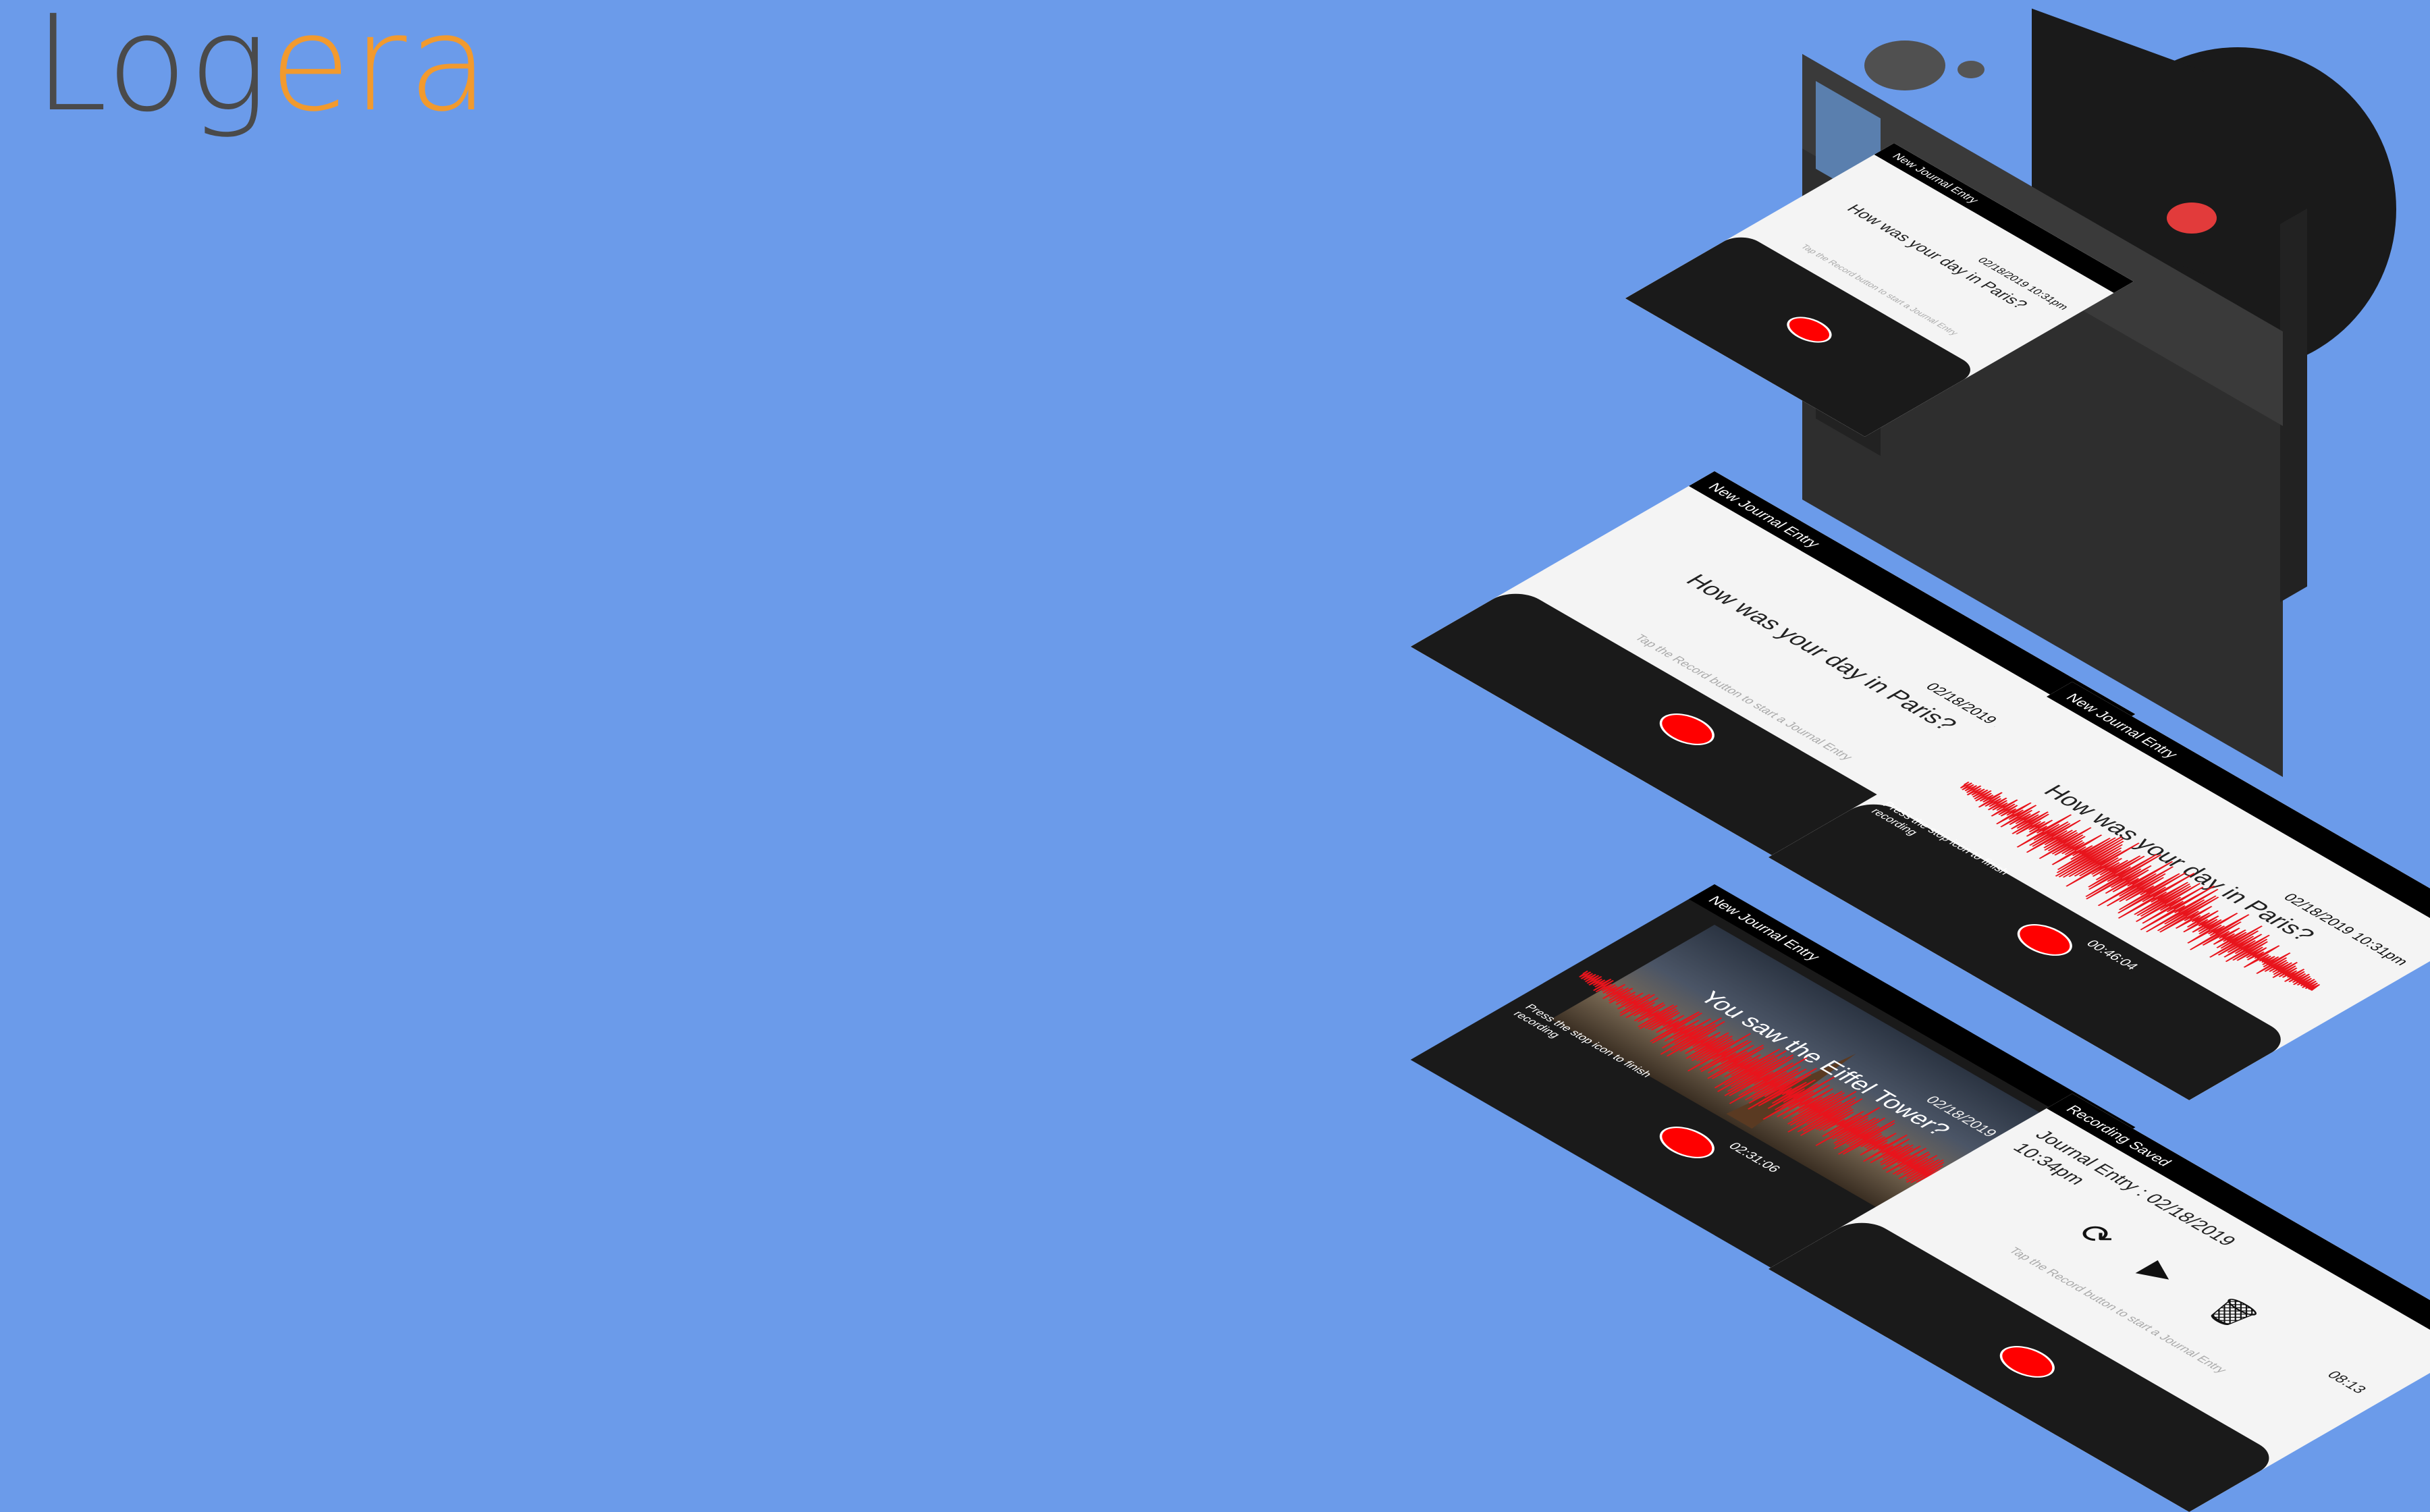  What do you see at coordinates (2192, 218) in the screenshot?
I see `shutter-button` at bounding box center [2192, 218].